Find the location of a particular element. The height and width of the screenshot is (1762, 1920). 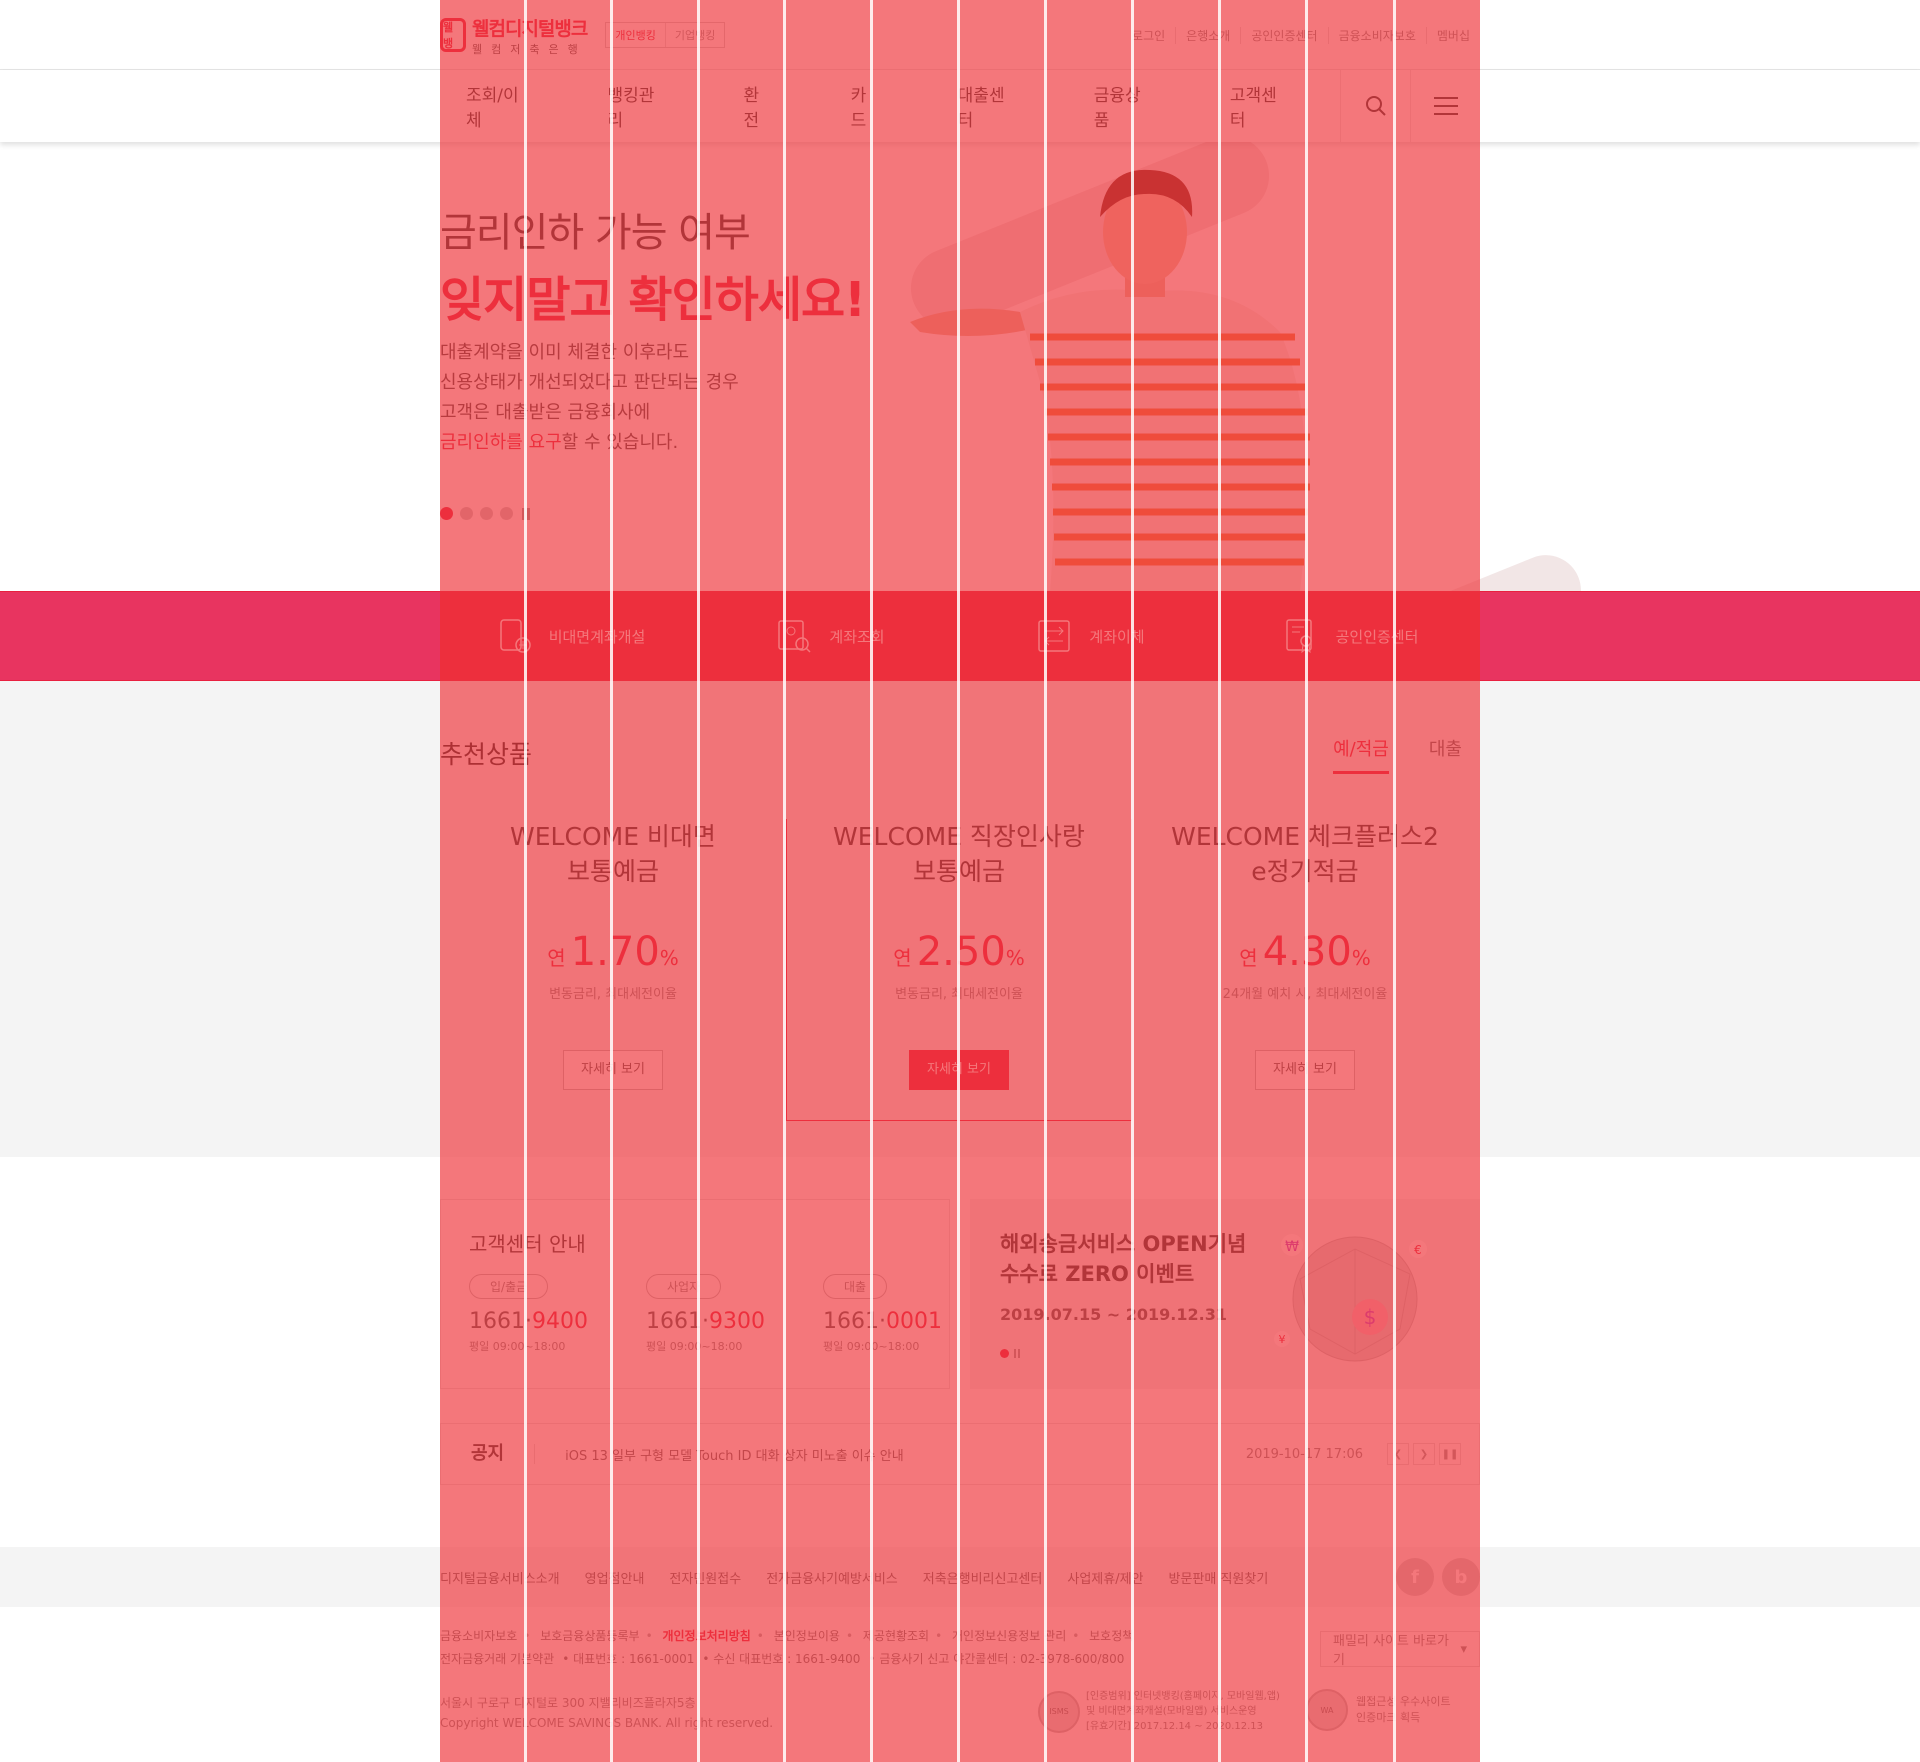

certification-text: 웹접근성 우수사이트 인증마크 획득 is located at coordinates (1403, 1709).